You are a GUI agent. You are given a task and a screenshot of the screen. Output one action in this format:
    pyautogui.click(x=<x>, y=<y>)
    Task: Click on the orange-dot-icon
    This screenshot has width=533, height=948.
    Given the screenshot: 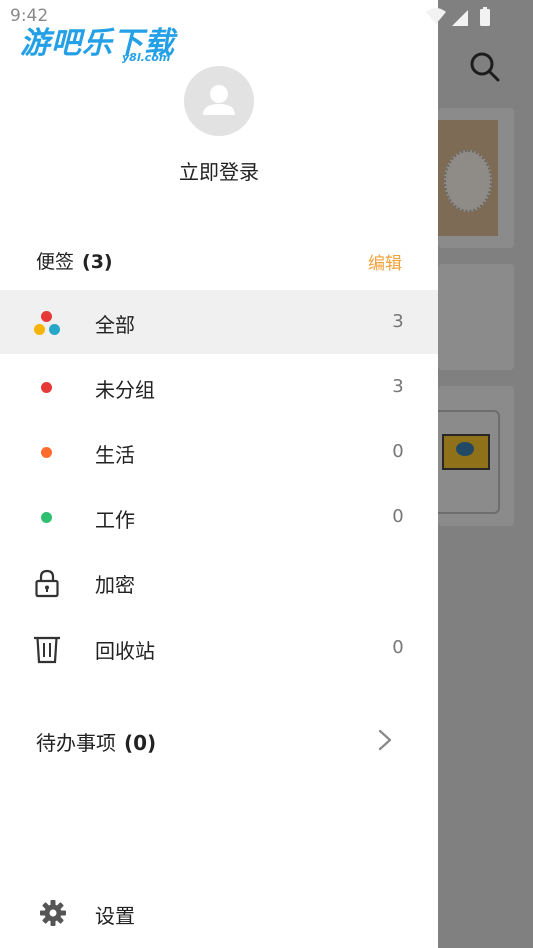 What is the action you would take?
    pyautogui.click(x=47, y=453)
    